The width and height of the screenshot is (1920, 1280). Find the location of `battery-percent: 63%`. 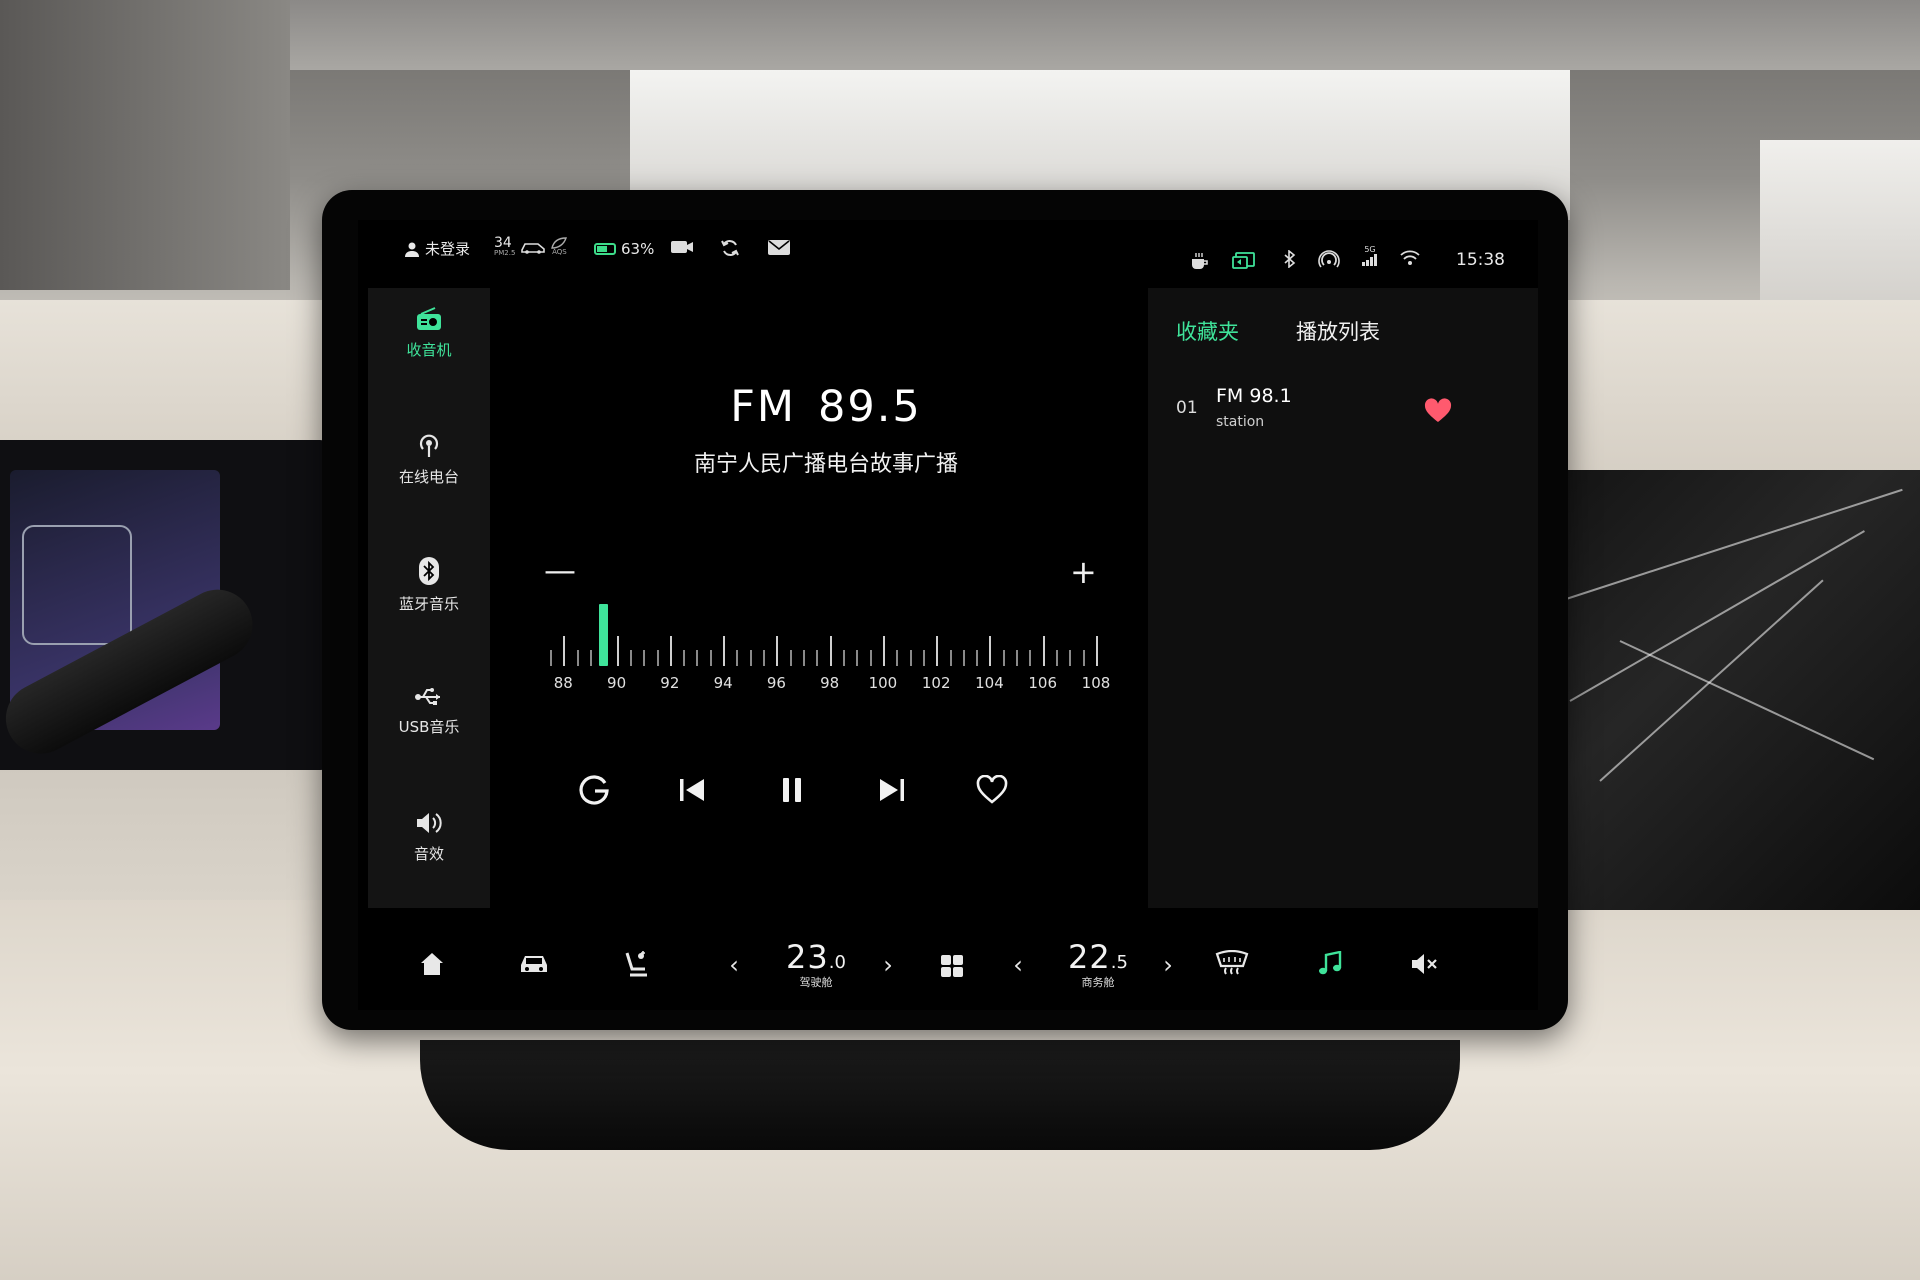

battery-percent: 63% is located at coordinates (638, 249).